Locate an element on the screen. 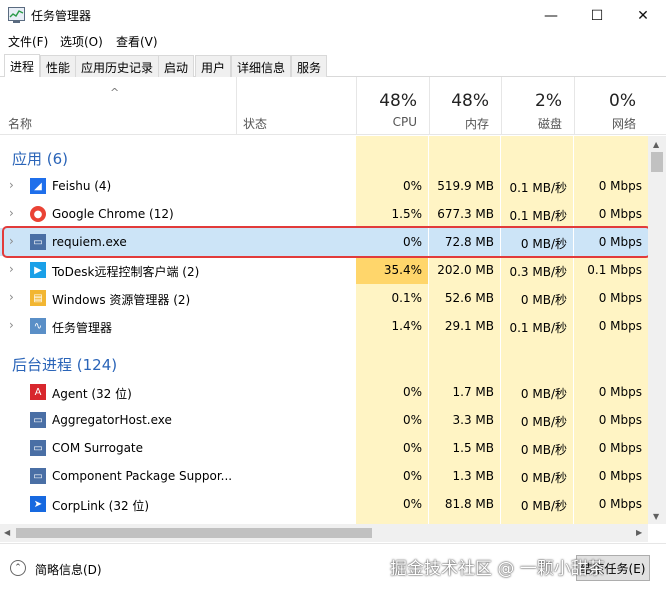 The image size is (666, 593). column-name: 名称 is located at coordinates (118, 106).